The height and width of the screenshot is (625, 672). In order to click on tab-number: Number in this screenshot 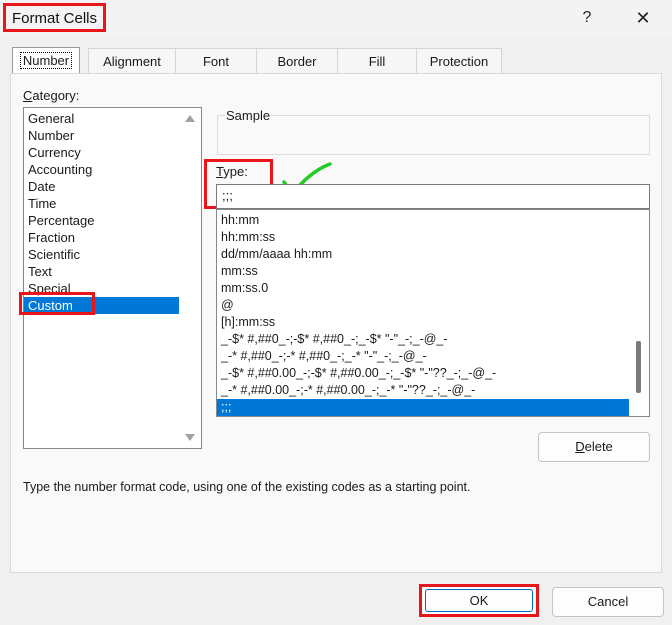, I will do `click(46, 60)`.